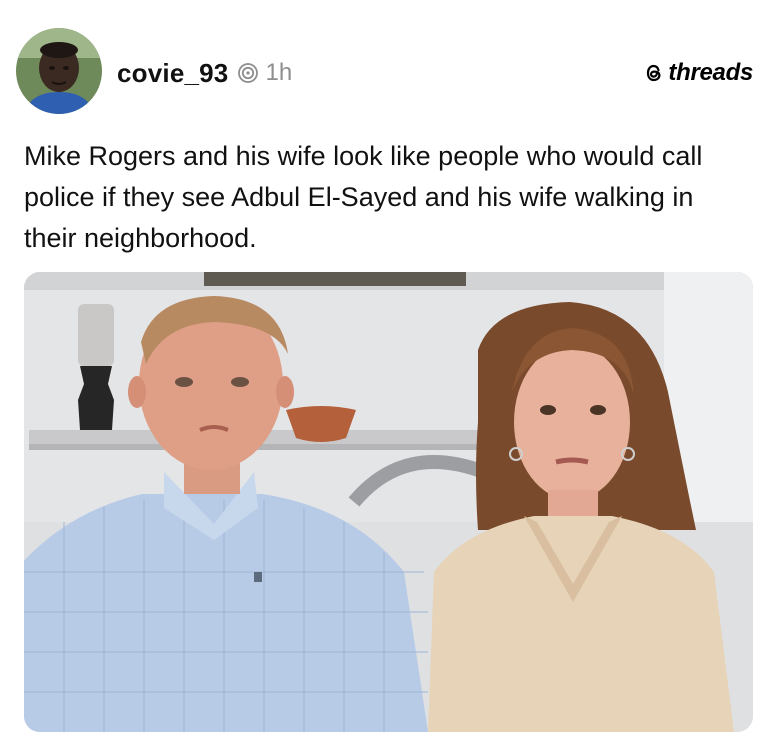  Describe the element at coordinates (279, 72) in the screenshot. I see `timestamp: 1h` at that location.